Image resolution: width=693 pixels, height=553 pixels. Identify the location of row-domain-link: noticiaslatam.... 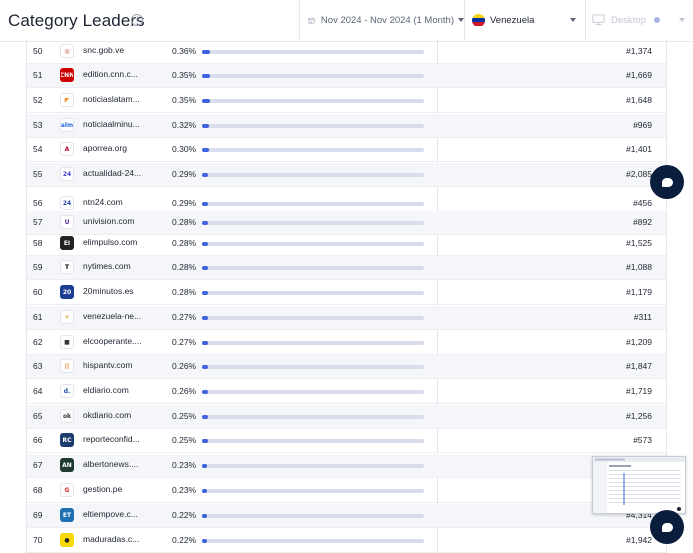
(111, 99).